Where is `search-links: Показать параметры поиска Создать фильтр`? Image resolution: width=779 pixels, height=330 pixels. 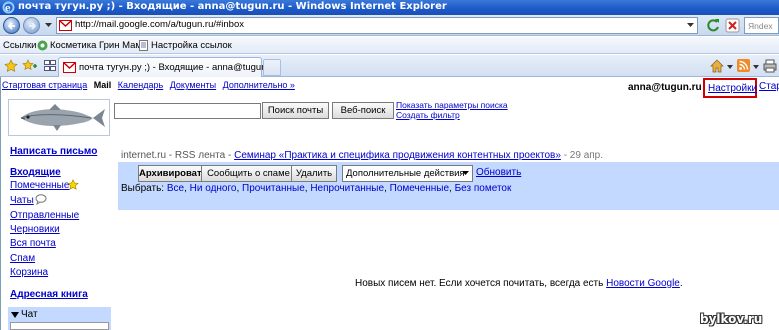
search-links: Показать параметры поиска Создать фильтр is located at coordinates (452, 110).